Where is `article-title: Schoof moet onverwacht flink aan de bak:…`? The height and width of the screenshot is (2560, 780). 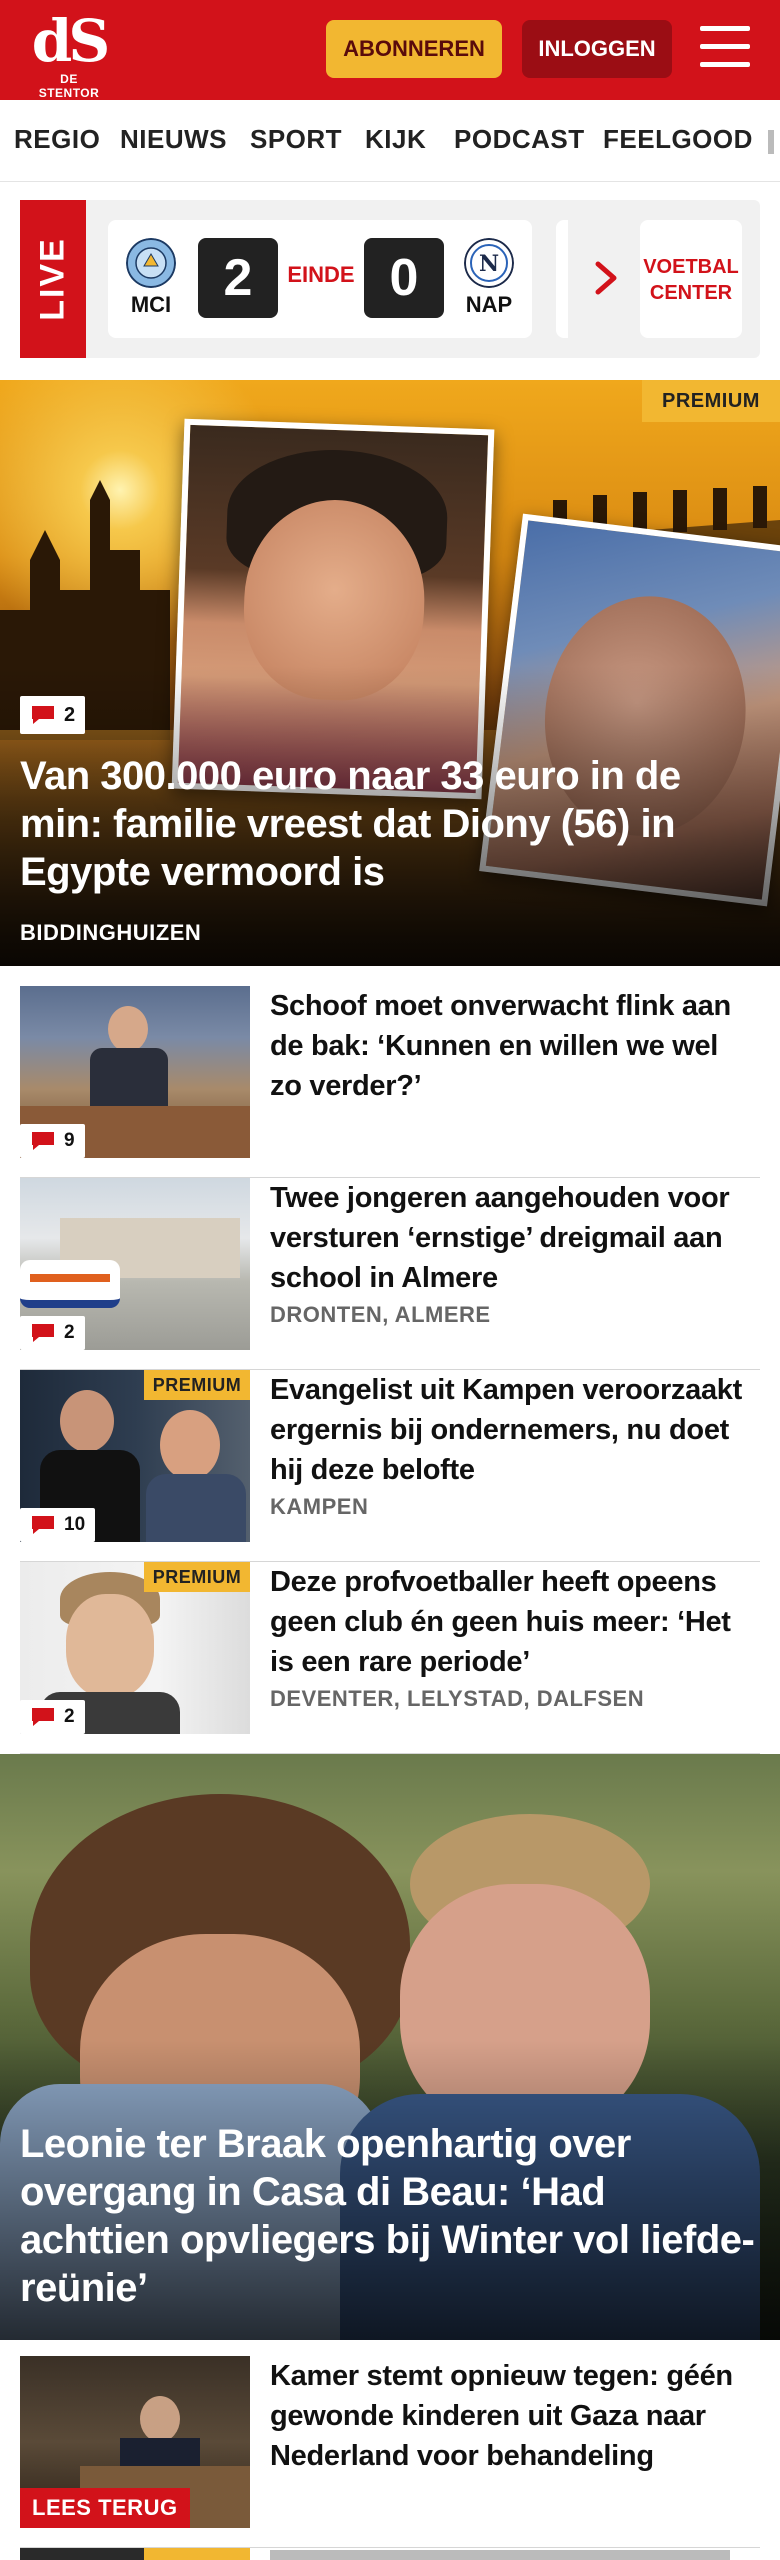
article-title: Schoof moet onverwacht flink aan de bak:… is located at coordinates (510, 1046).